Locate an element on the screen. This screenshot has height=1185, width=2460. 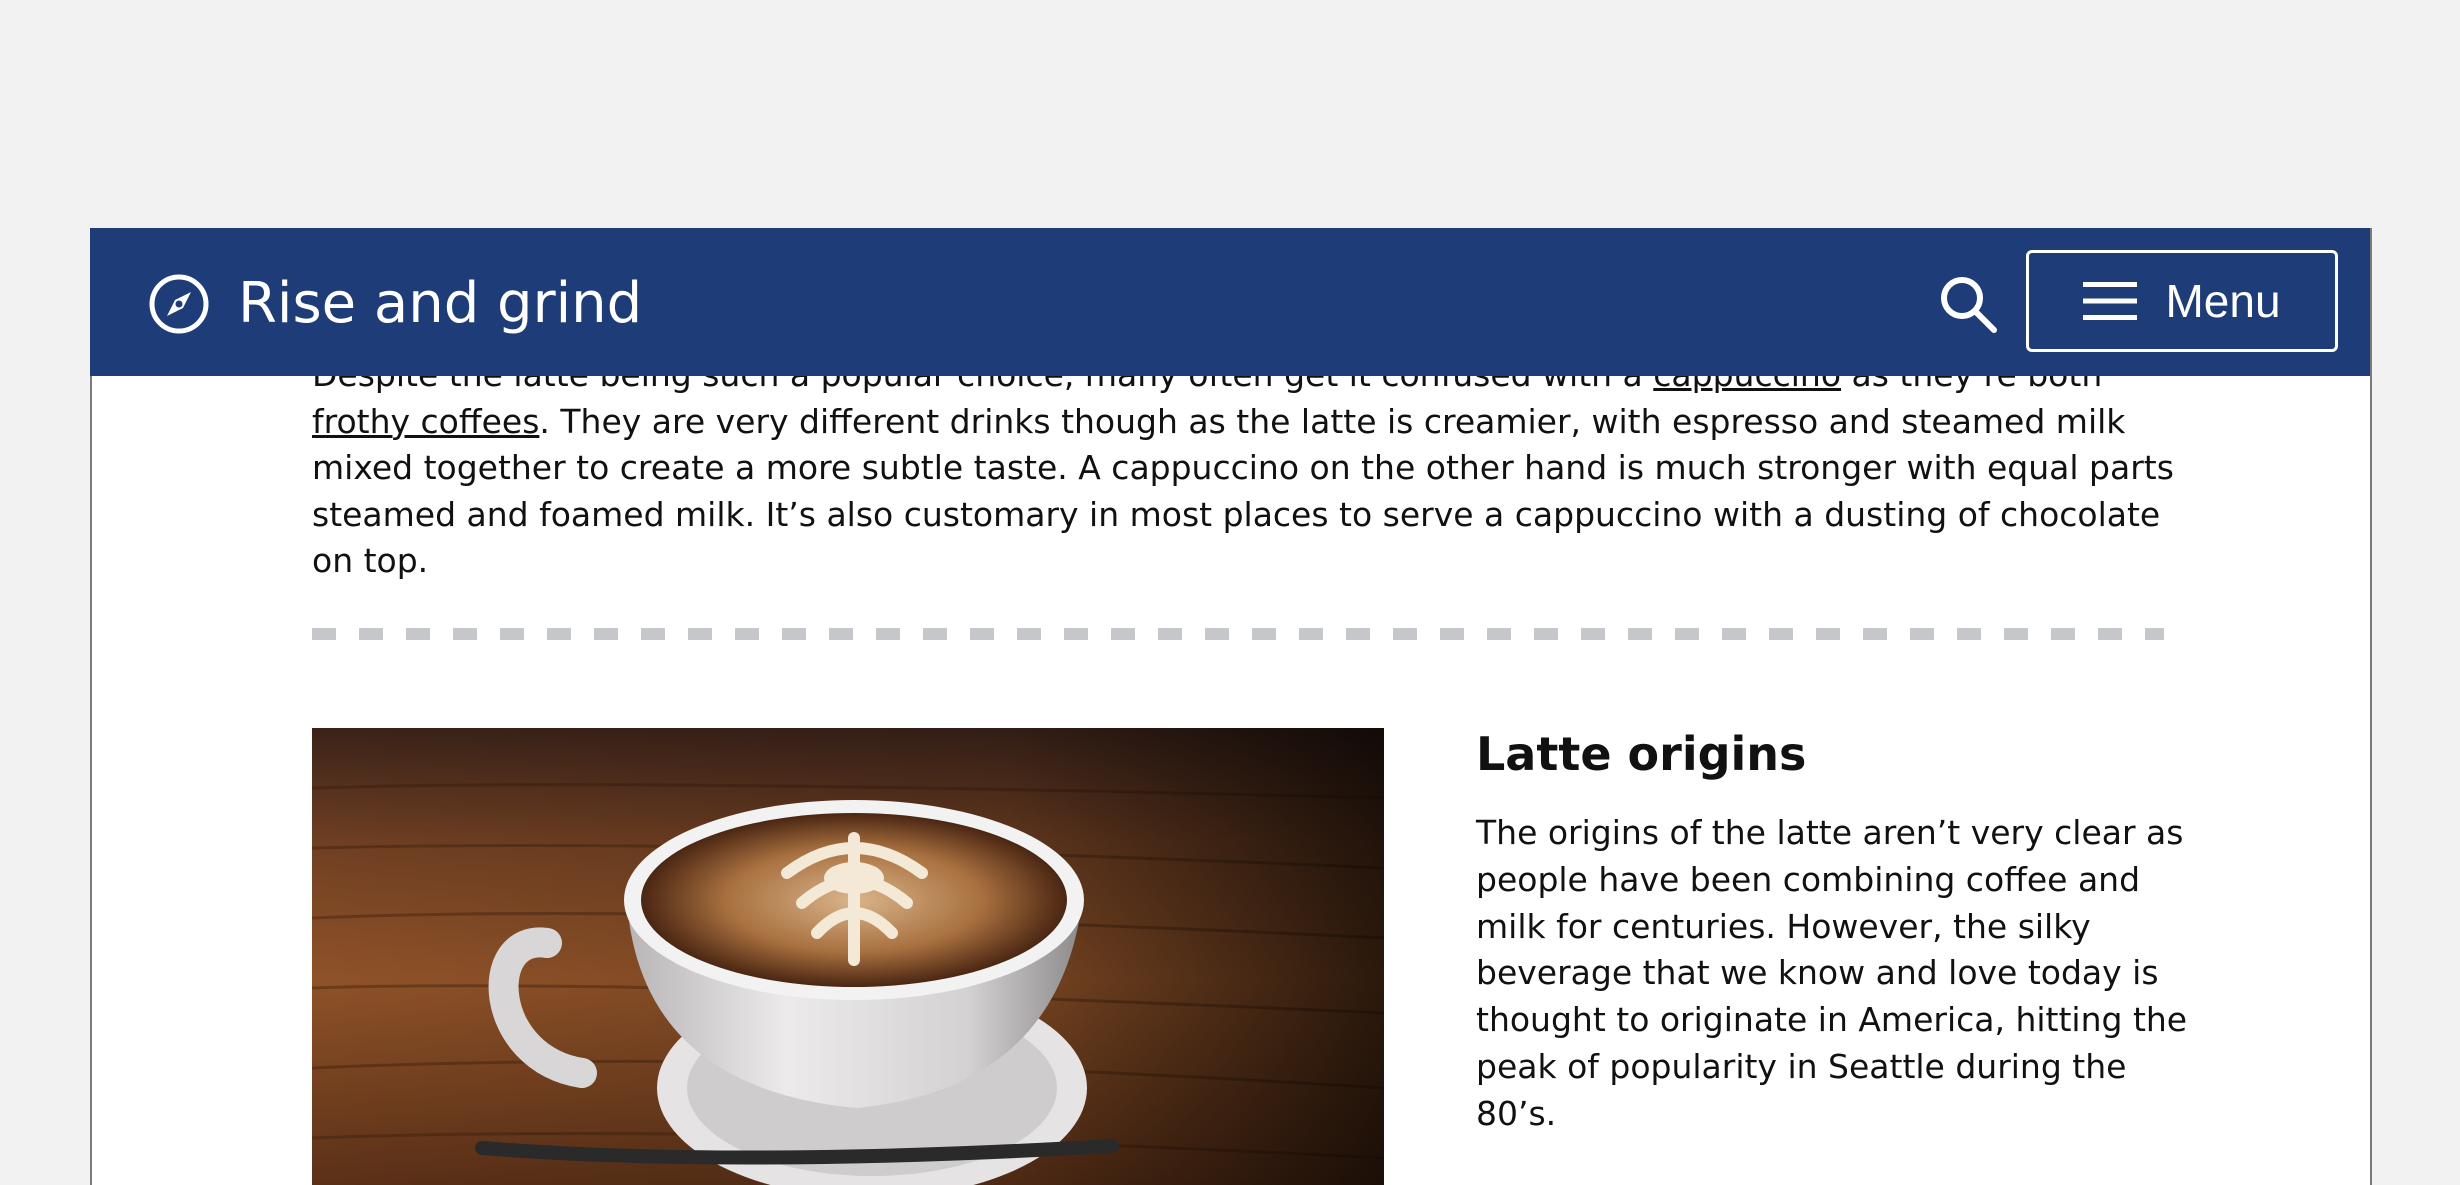
compass-icon is located at coordinates (179, 304).